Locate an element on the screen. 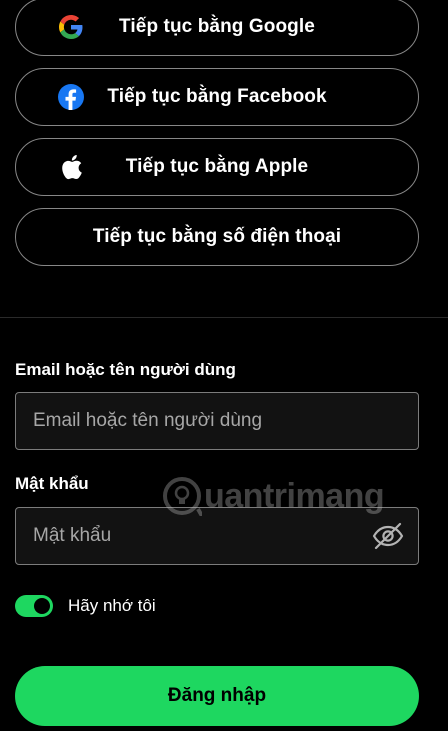  email-input is located at coordinates (217, 421).